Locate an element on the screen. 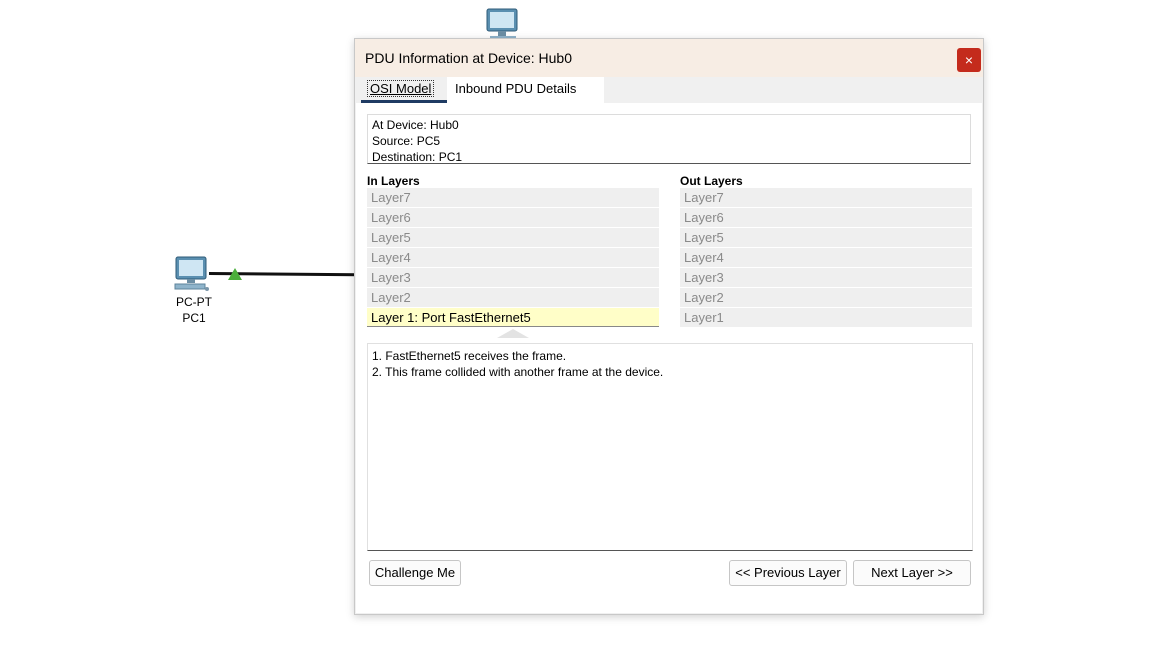 The image size is (1173, 646). close-button: × is located at coordinates (969, 60).